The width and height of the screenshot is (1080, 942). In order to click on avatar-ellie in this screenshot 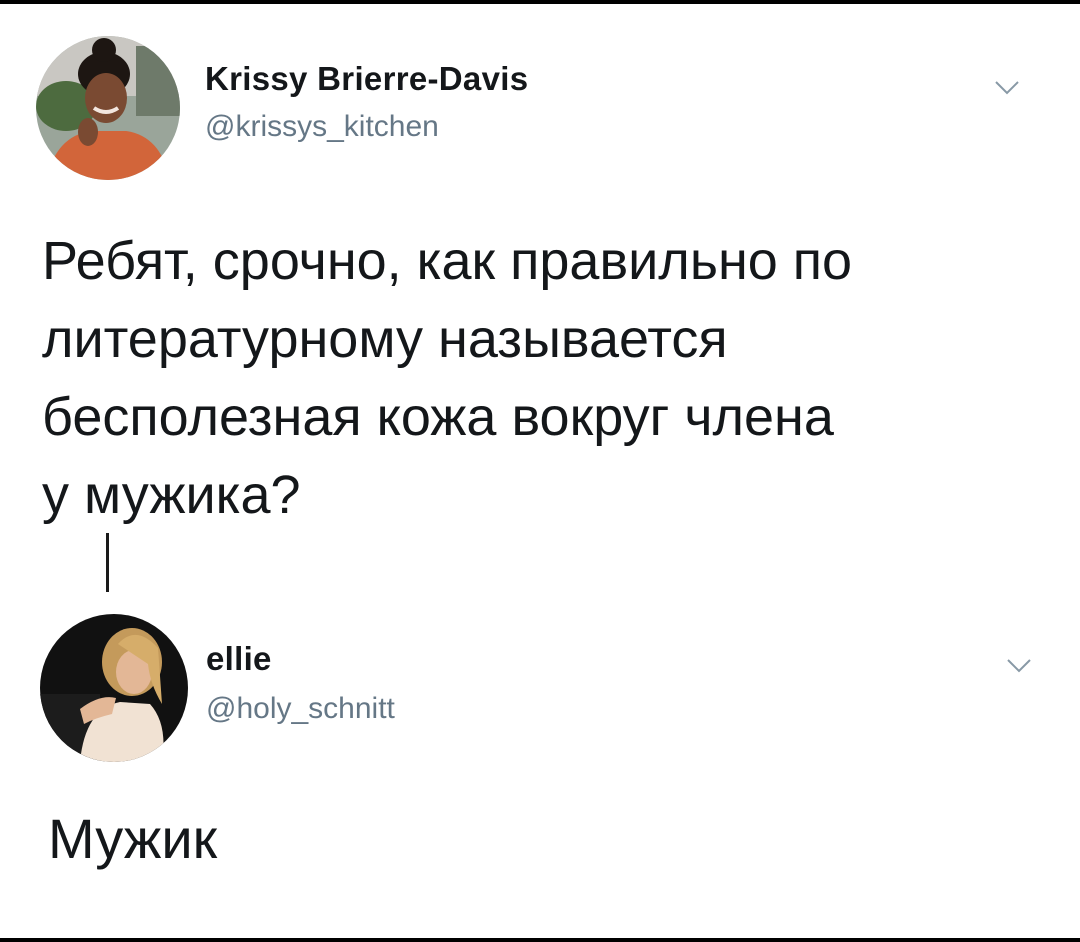, I will do `click(114, 688)`.